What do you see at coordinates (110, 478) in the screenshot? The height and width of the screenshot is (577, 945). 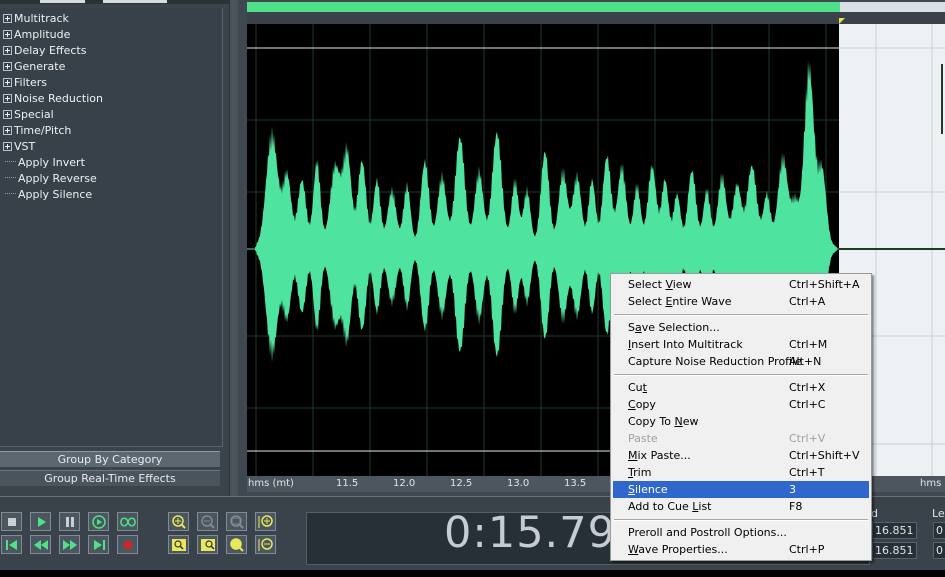 I see `group-realtime-effects-button: Group Real-Time Effects` at bounding box center [110, 478].